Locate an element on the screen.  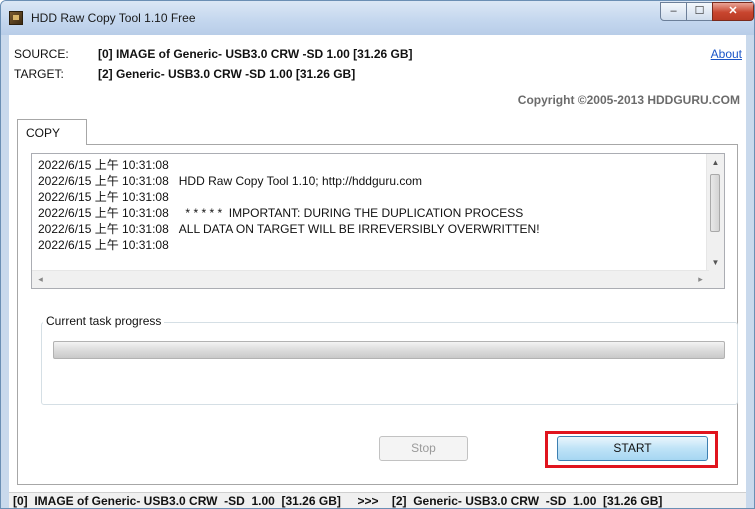
vertical-scroll-thumb is located at coordinates (715, 203).